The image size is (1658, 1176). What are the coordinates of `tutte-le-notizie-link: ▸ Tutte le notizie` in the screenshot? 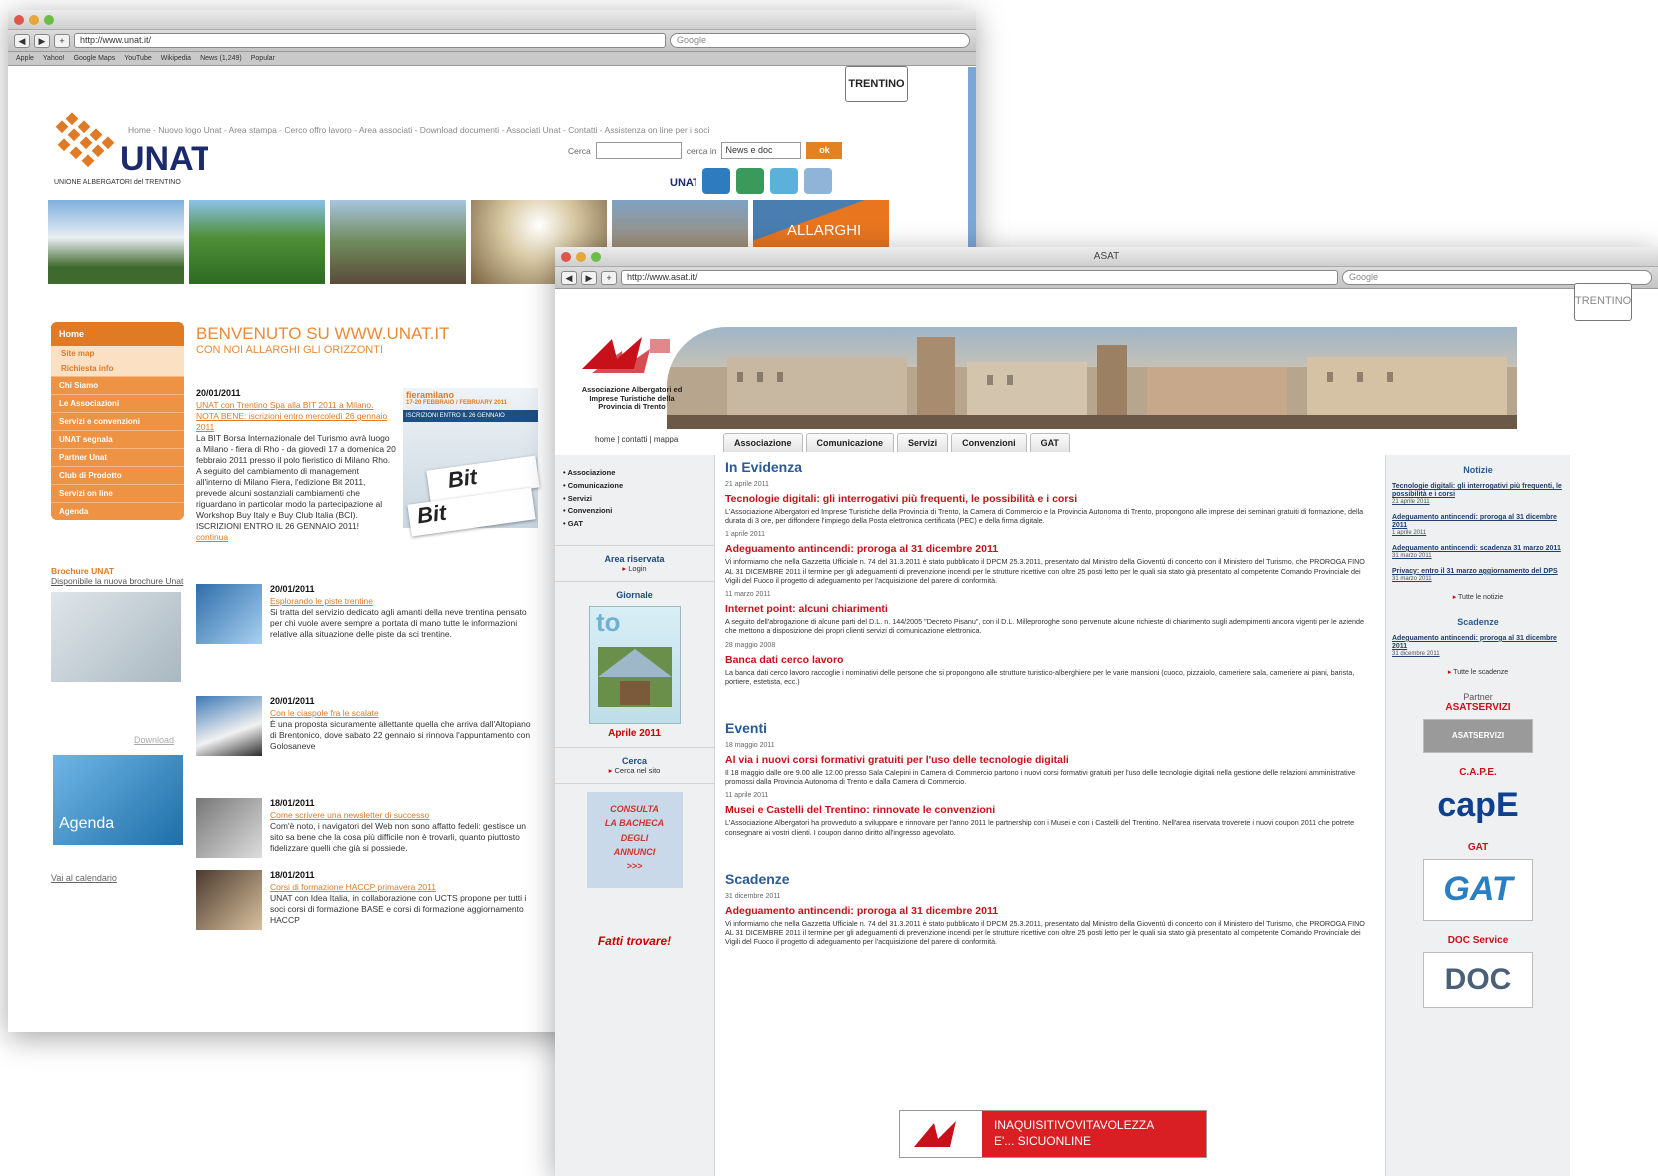 It's located at (1478, 597).